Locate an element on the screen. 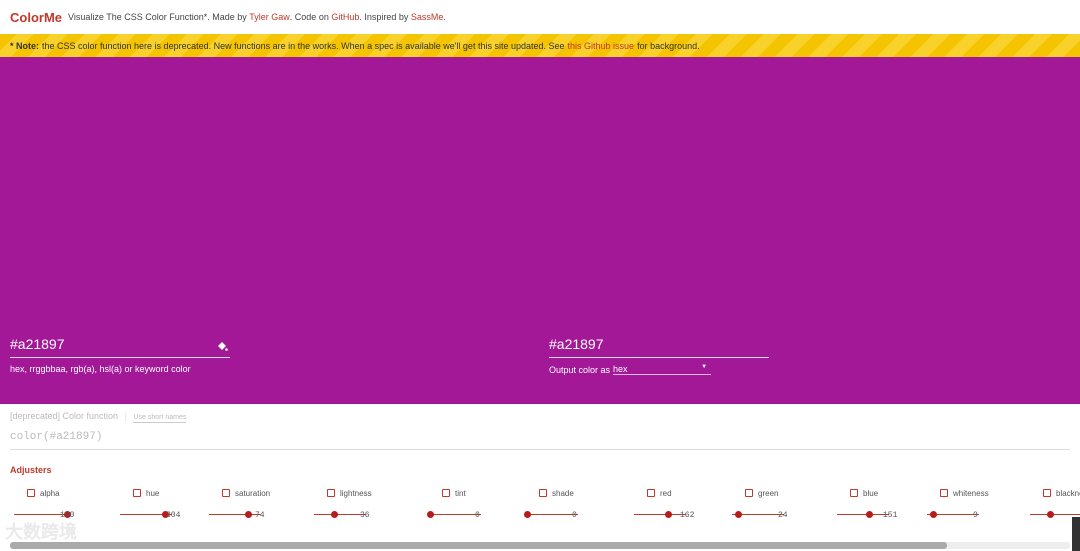 The image size is (1080, 551). paint-bucket-icon is located at coordinates (222, 345).